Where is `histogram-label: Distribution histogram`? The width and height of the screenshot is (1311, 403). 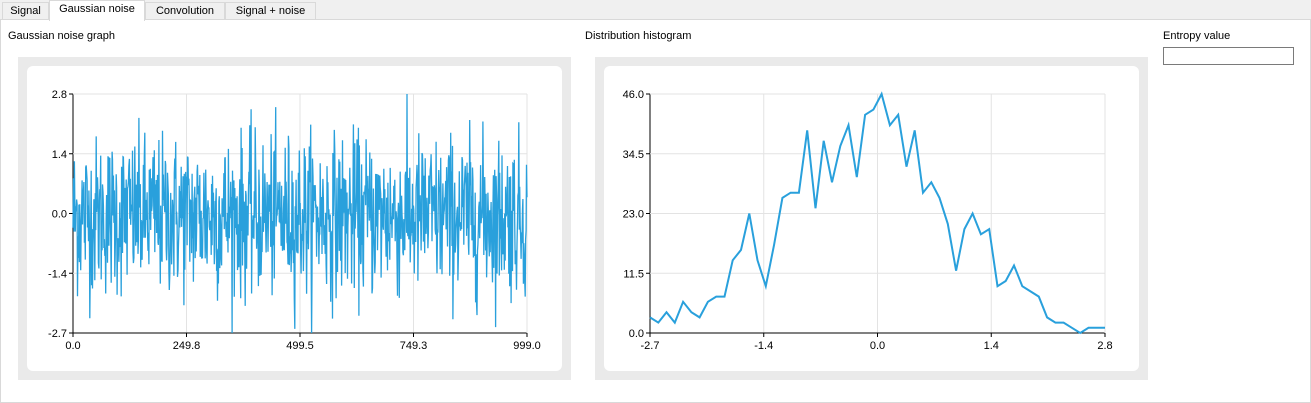 histogram-label: Distribution histogram is located at coordinates (638, 36).